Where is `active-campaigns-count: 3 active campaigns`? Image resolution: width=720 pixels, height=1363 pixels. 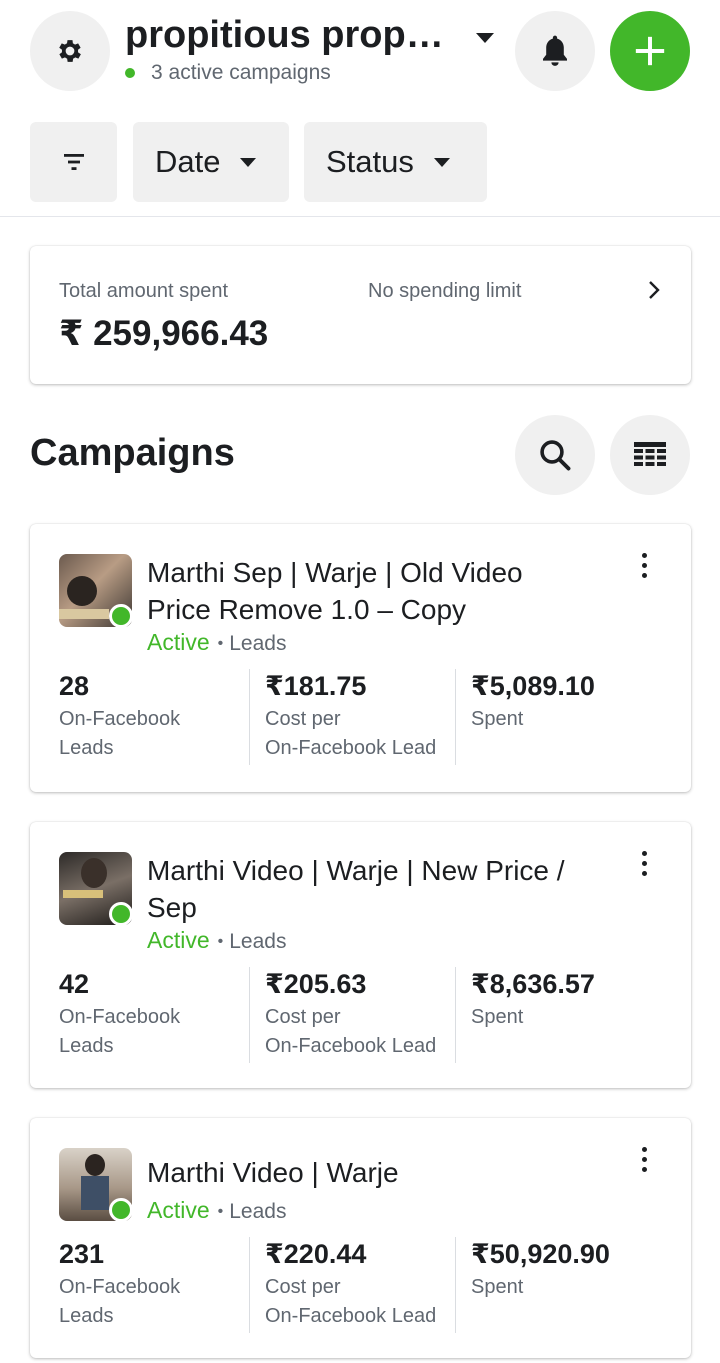 active-campaigns-count: 3 active campaigns is located at coordinates (241, 72).